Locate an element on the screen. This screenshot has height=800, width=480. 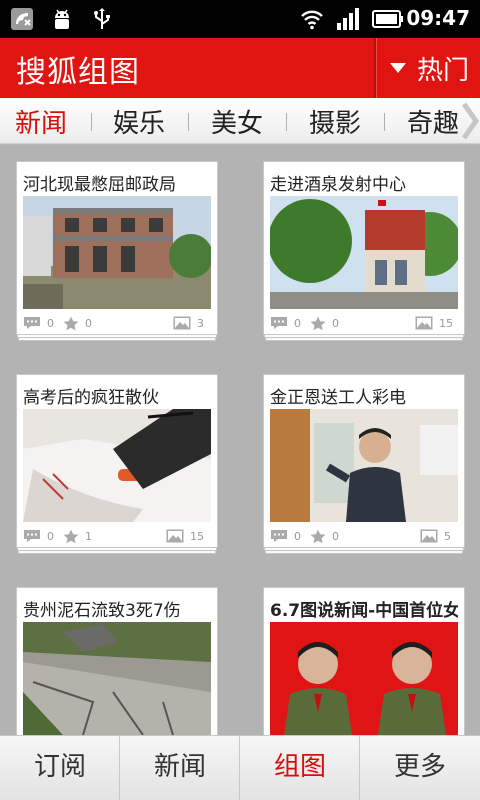
album-card: 高考后的疯狂散伙 0 1 15 is located at coordinates (117, 464).